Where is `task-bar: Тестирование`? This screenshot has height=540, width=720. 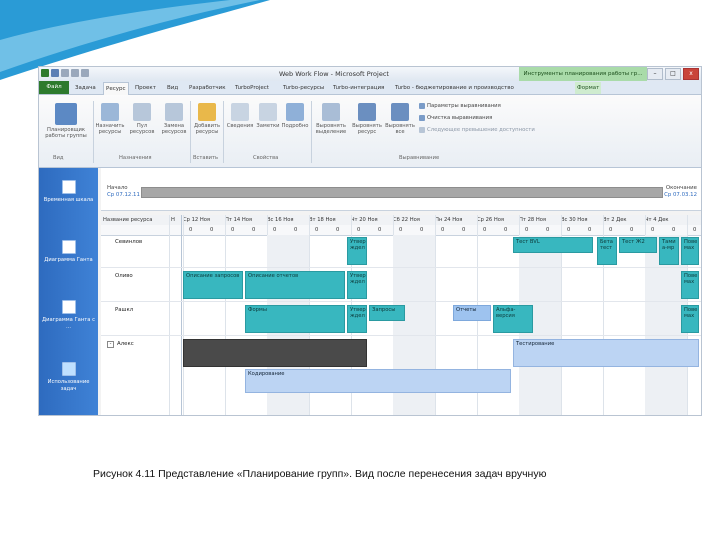
task-bar: Тестирование is located at coordinates (606, 353).